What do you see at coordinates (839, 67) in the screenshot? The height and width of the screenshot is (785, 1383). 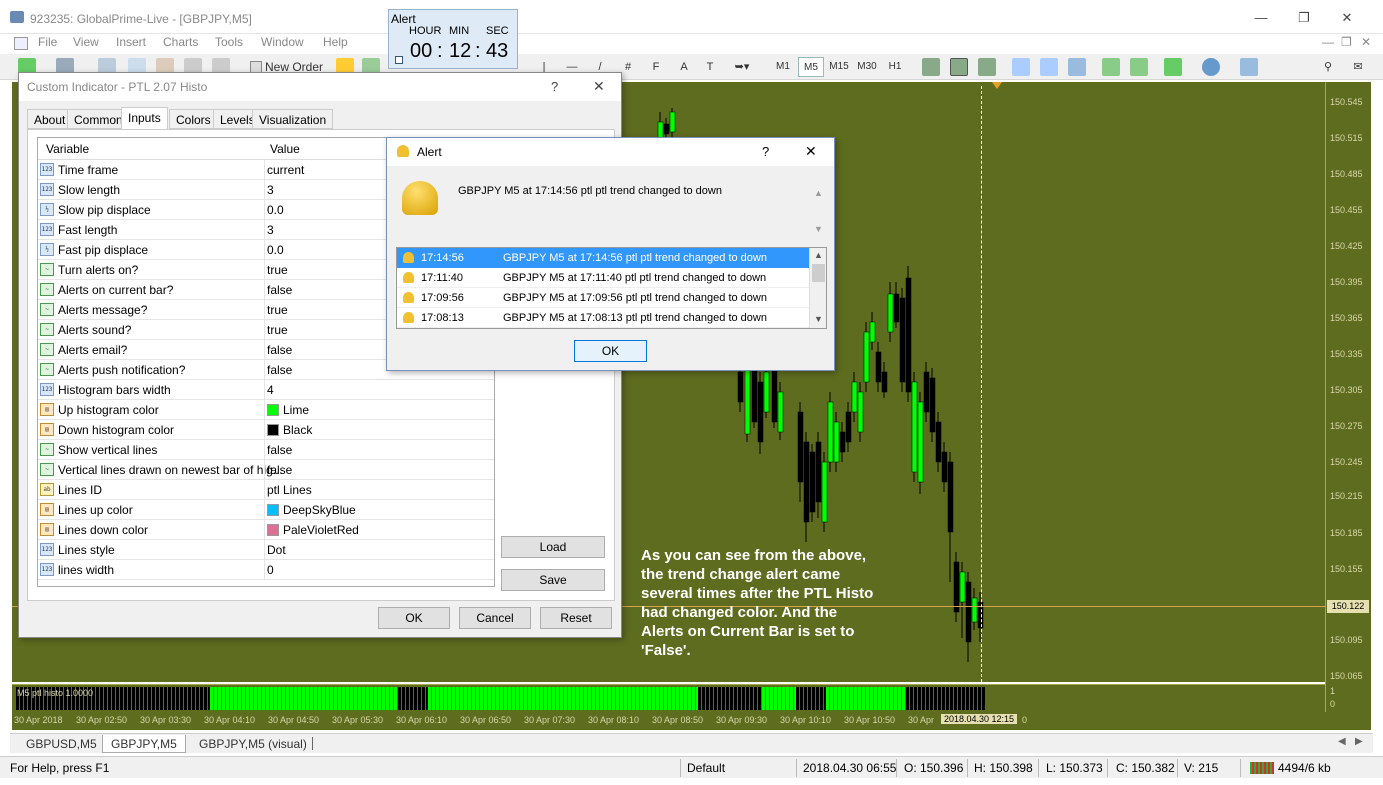 I see `tf-m15: M15` at bounding box center [839, 67].